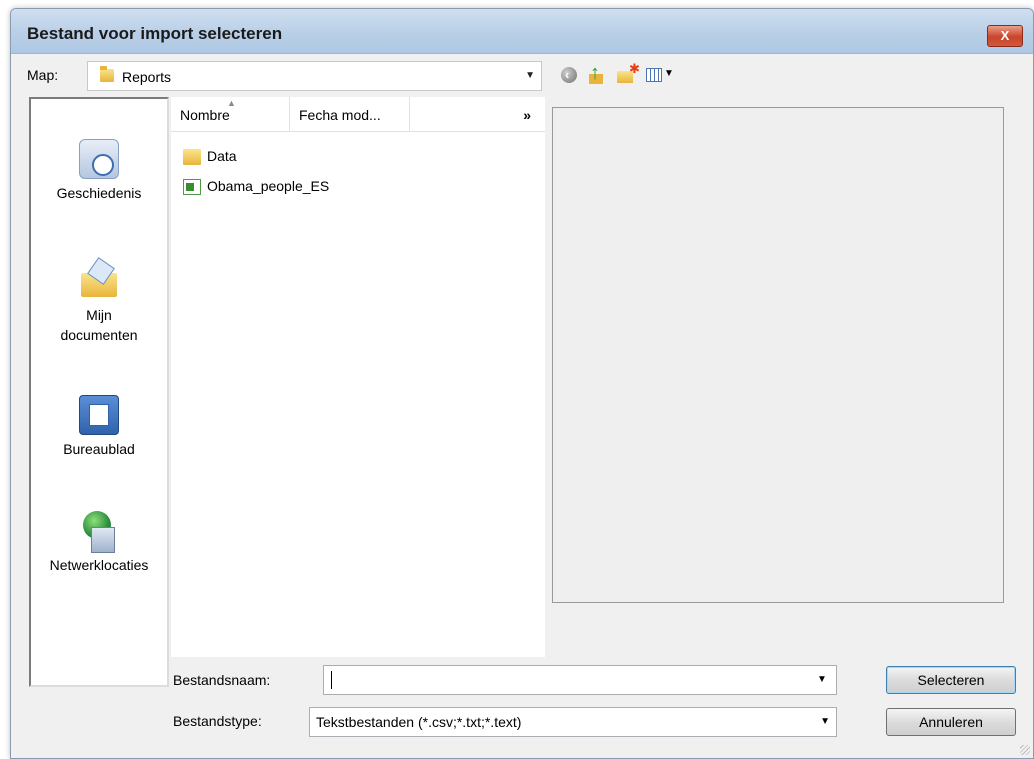 The height and width of the screenshot is (759, 1034). Describe the element at coordinates (627, 73) in the screenshot. I see `new-folder-icon: ✱` at that location.